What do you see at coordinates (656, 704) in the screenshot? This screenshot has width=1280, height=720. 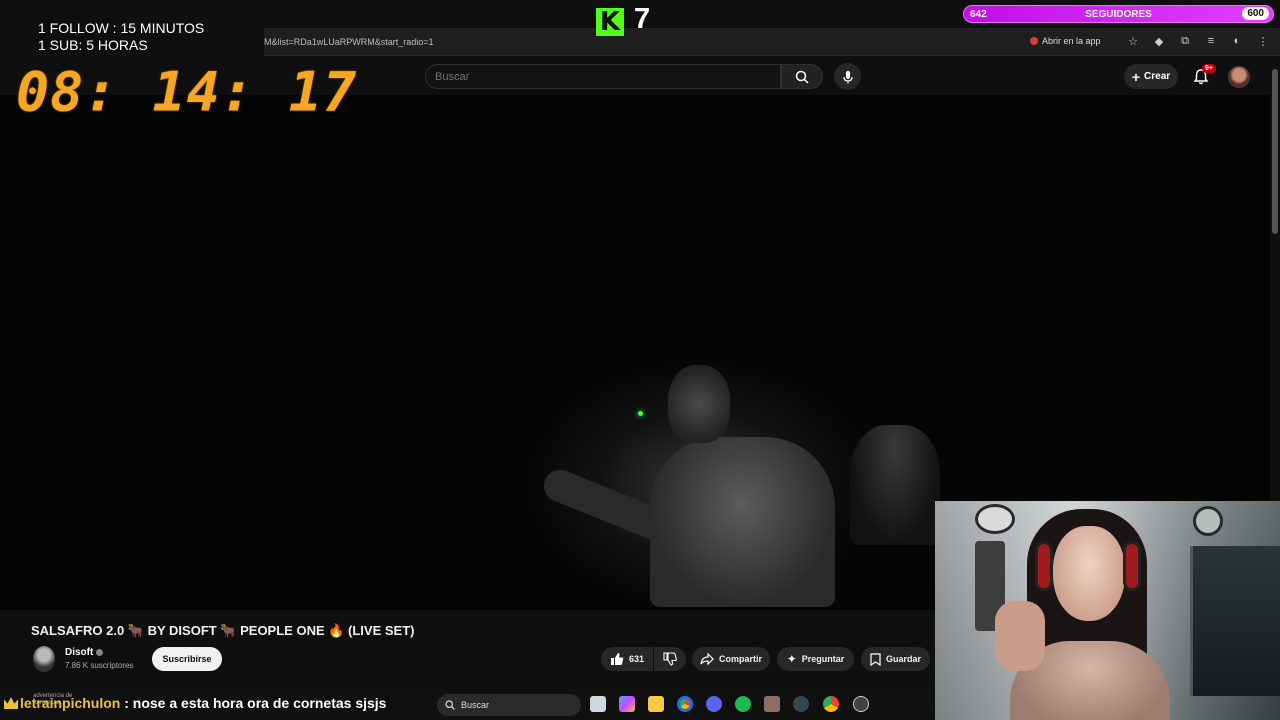 I see `folder-icon` at bounding box center [656, 704].